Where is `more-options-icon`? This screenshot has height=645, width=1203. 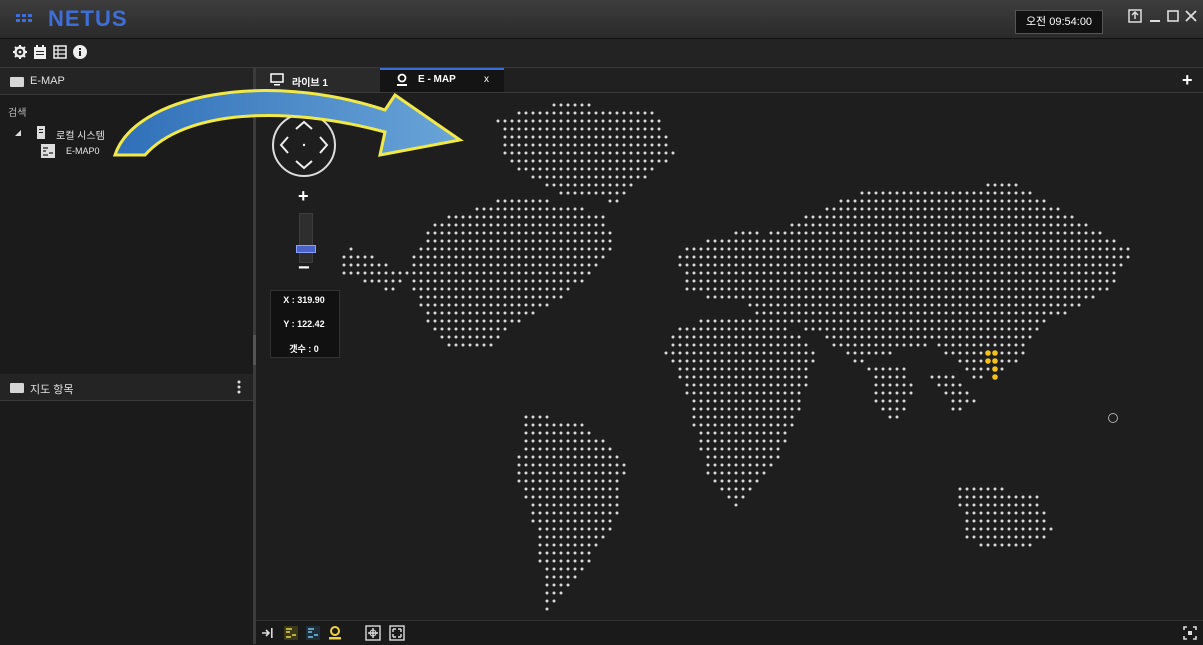 more-options-icon is located at coordinates (239, 387).